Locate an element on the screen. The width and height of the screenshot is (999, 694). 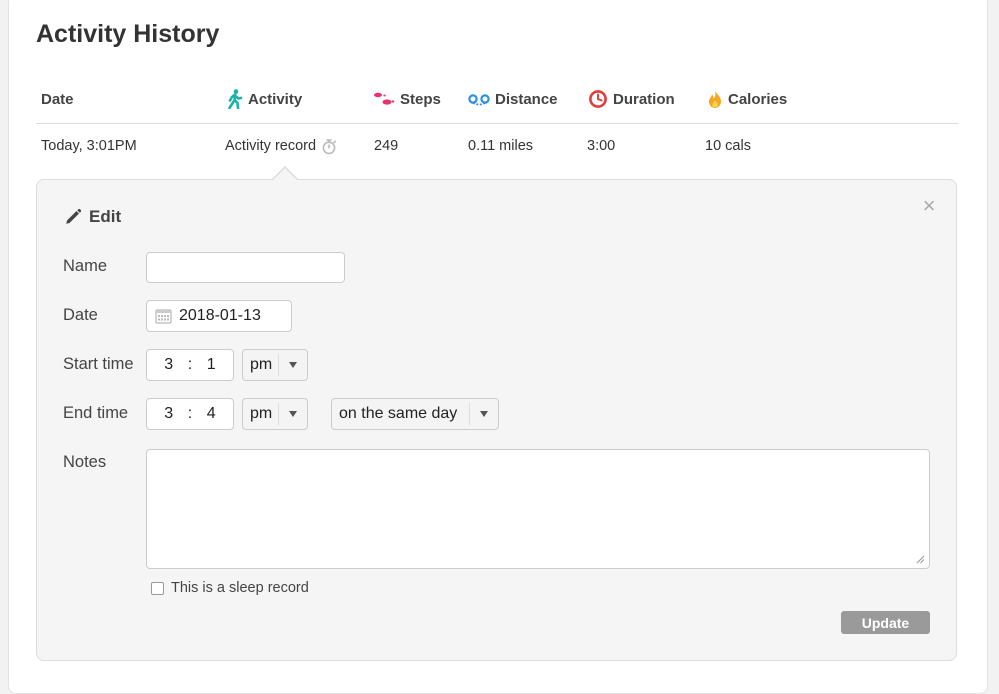
end-day-select: on the same day is located at coordinates (415, 414).